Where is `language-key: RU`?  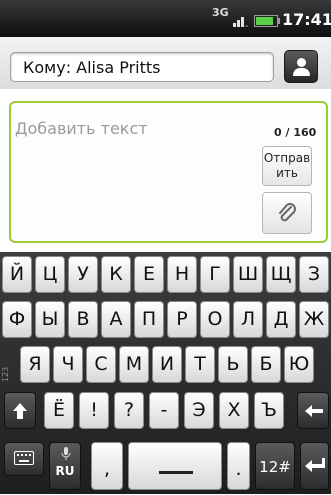 language-key: RU is located at coordinates (65, 466).